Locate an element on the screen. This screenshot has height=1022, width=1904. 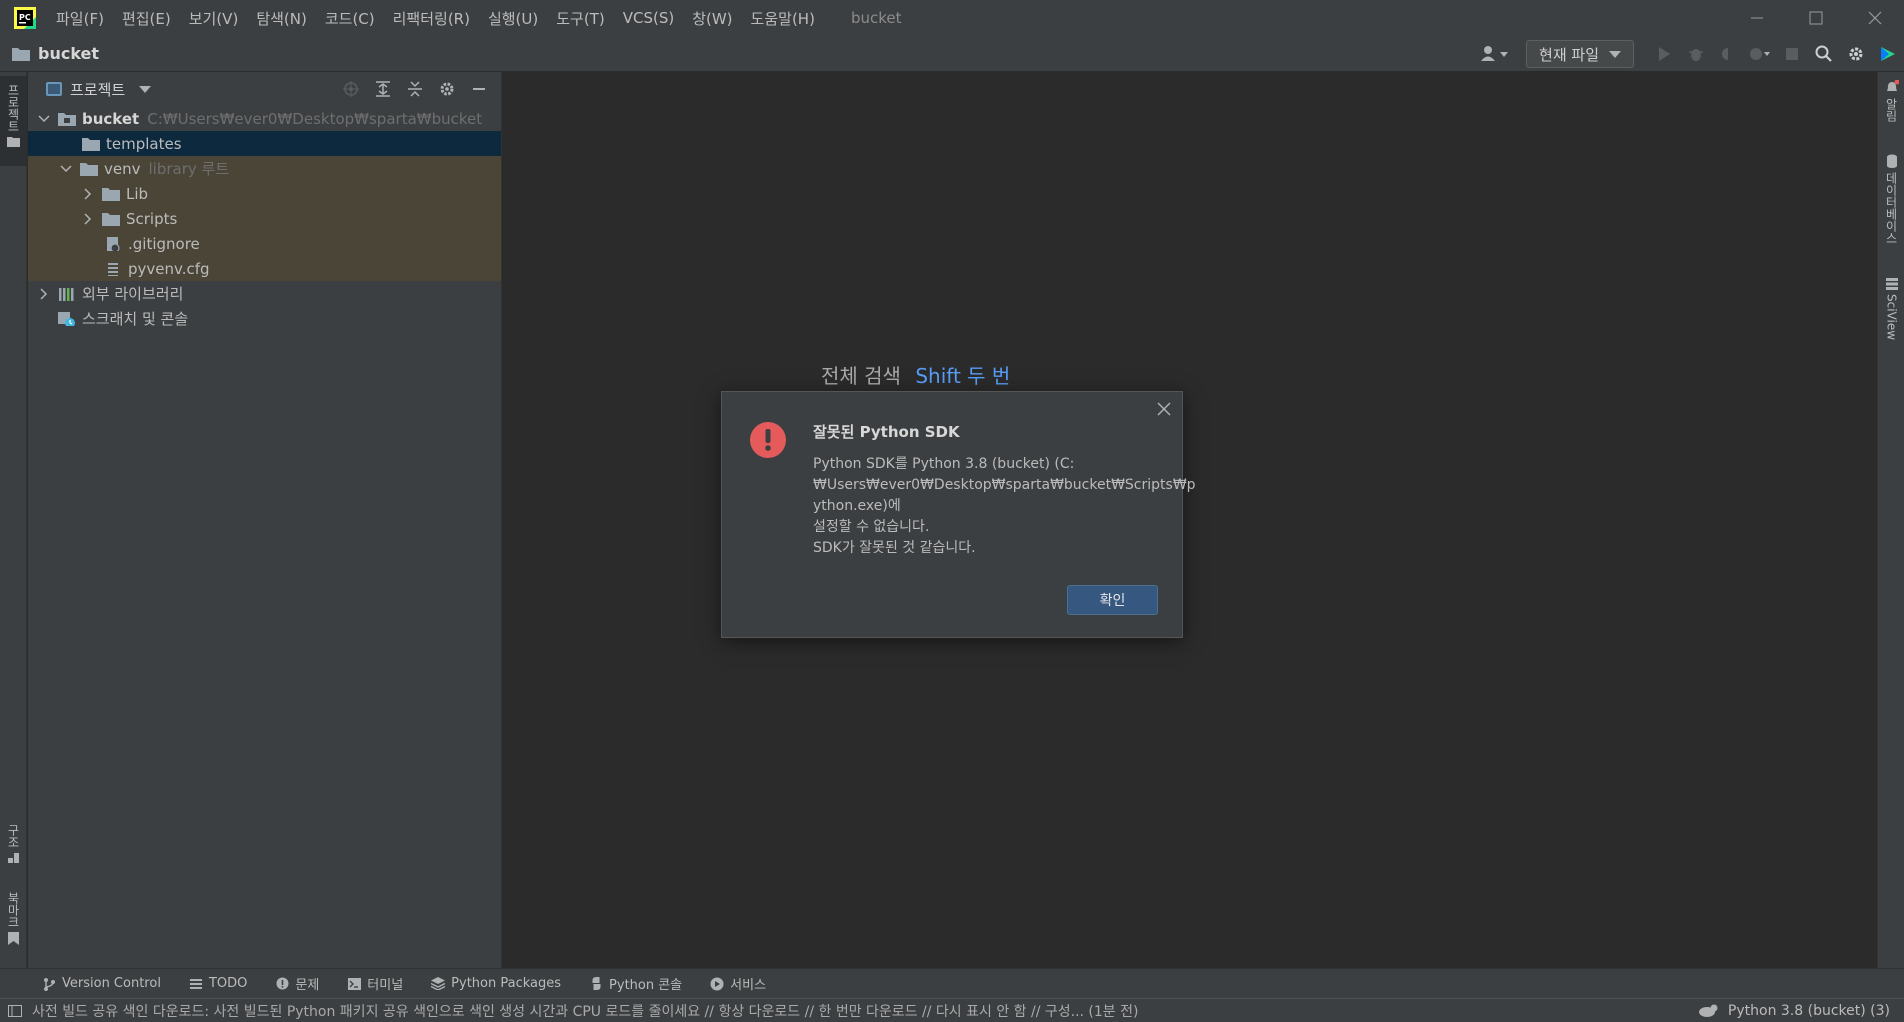
panel-options-button is located at coordinates (447, 89).